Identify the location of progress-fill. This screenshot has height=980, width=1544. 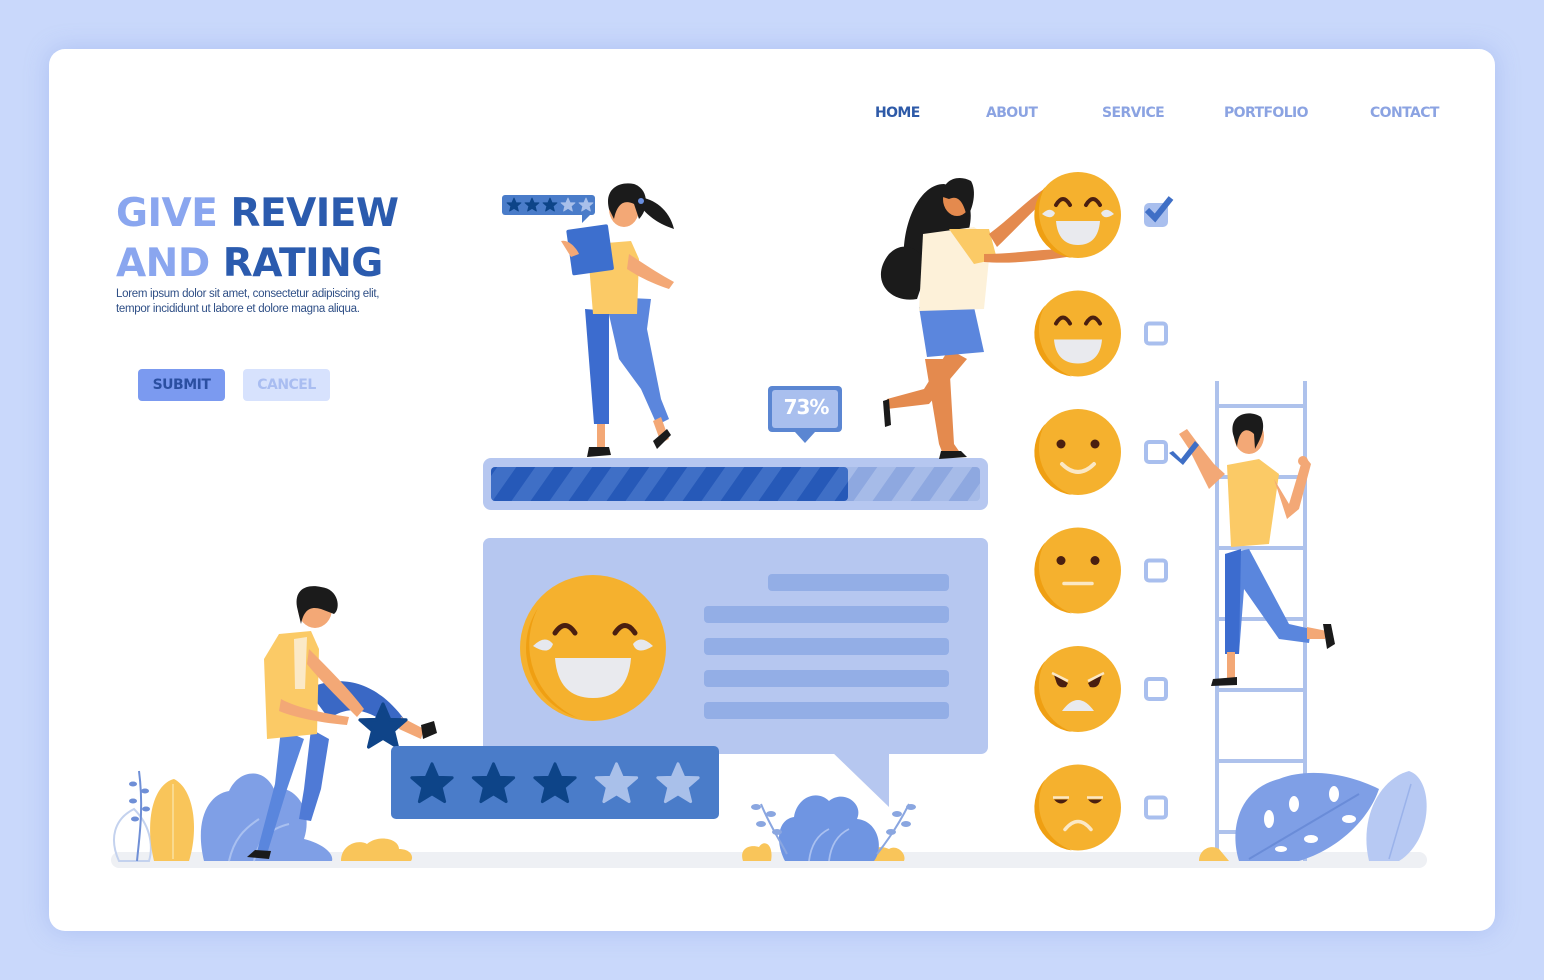
(669, 484).